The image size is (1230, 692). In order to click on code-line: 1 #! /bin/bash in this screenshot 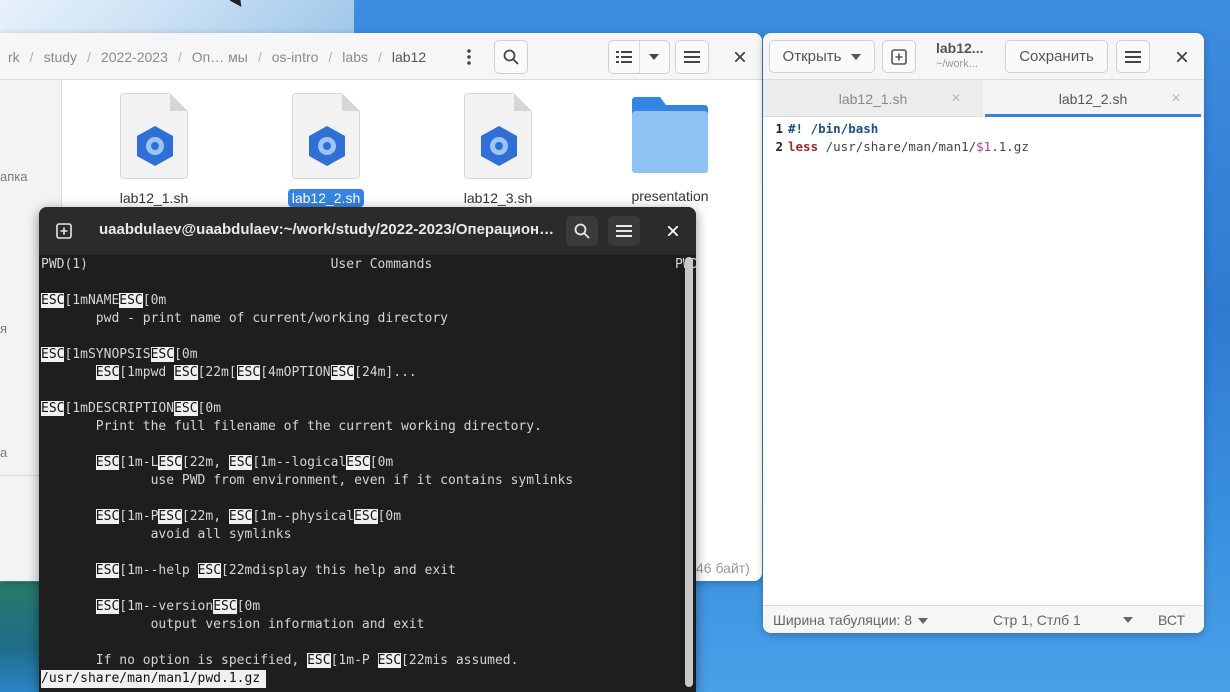, I will do `click(820, 128)`.